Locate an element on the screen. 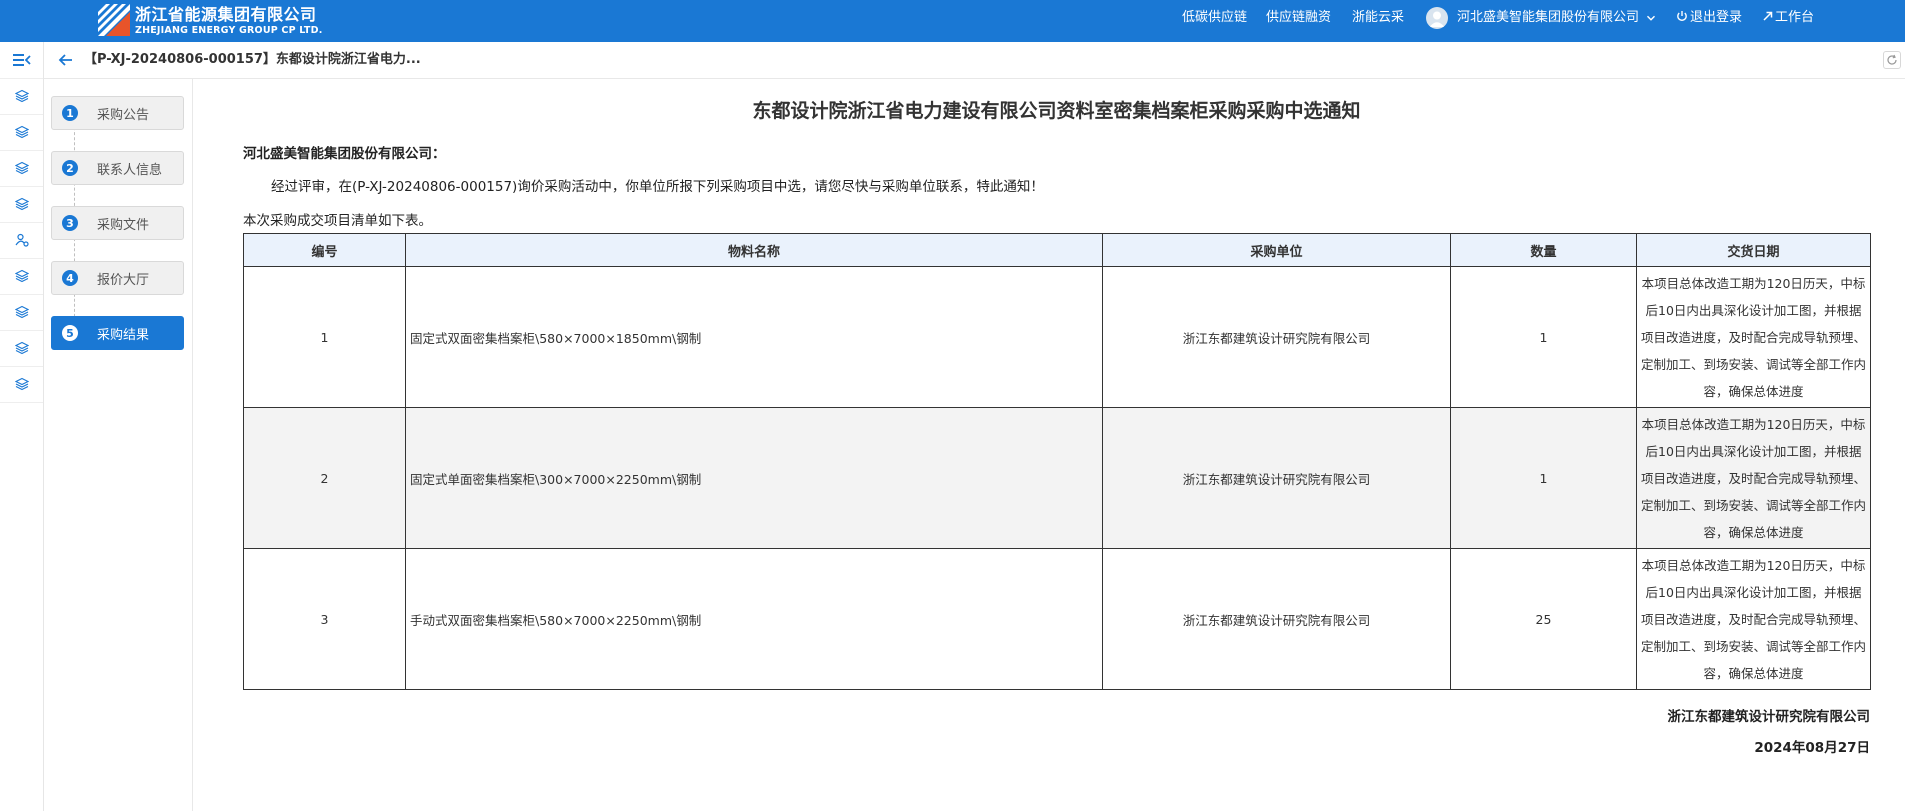 This screenshot has width=1905, height=811. arrow-up-right-icon is located at coordinates (1768, 16).